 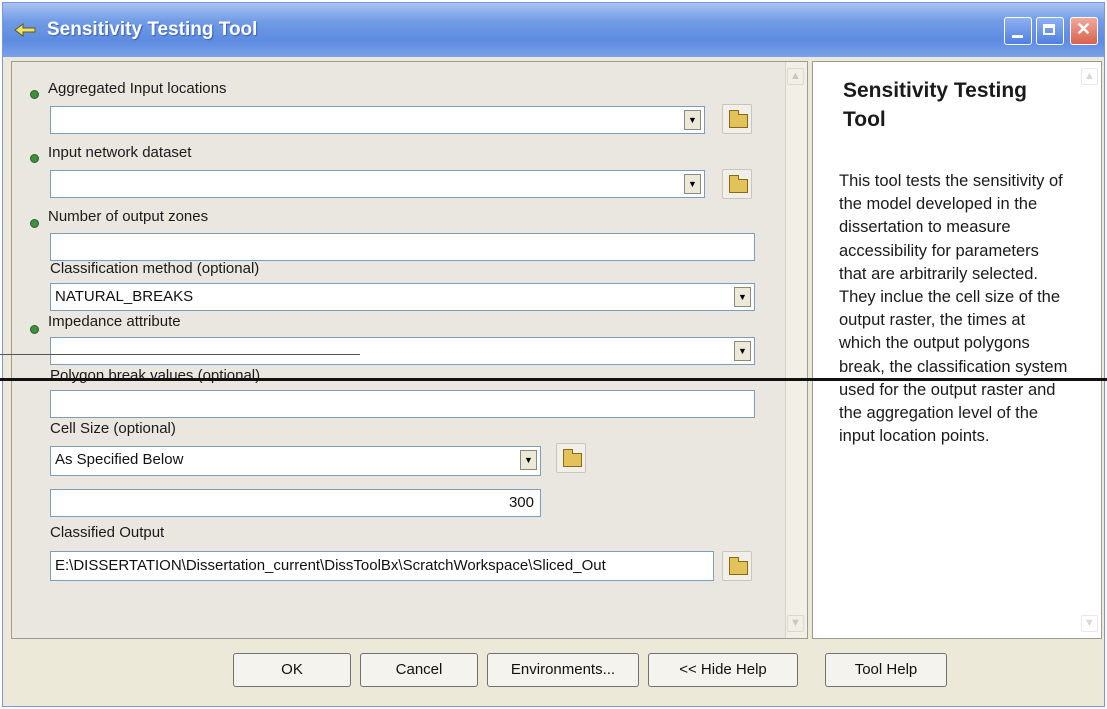 What do you see at coordinates (402, 404) in the screenshot?
I see `polygon-breaks-input` at bounding box center [402, 404].